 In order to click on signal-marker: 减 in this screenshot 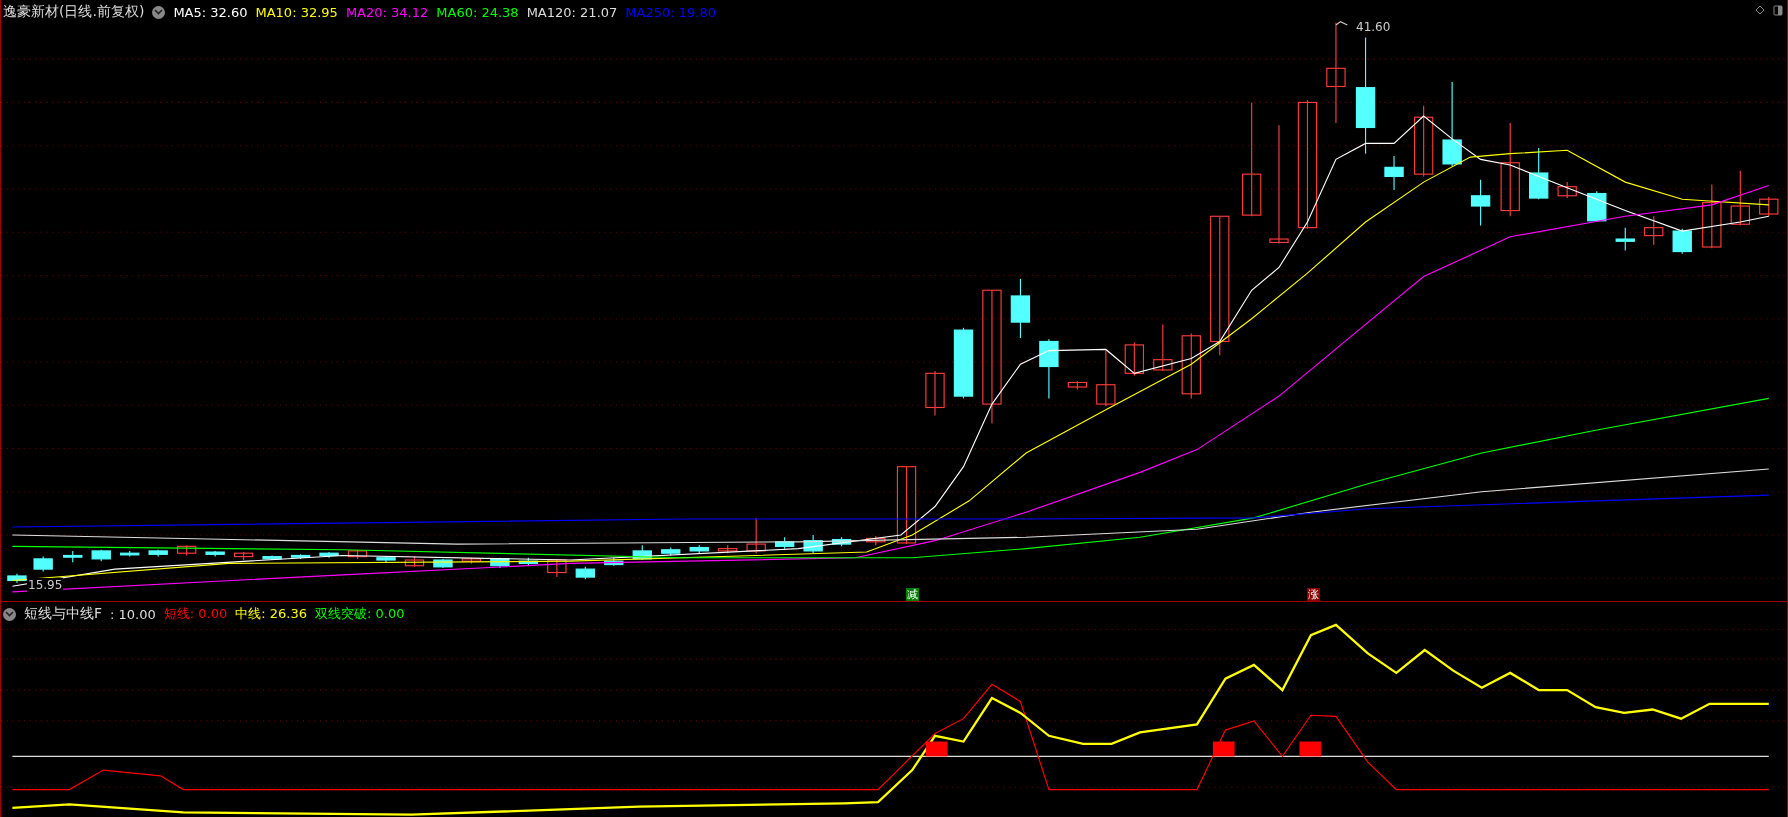, I will do `click(912, 594)`.